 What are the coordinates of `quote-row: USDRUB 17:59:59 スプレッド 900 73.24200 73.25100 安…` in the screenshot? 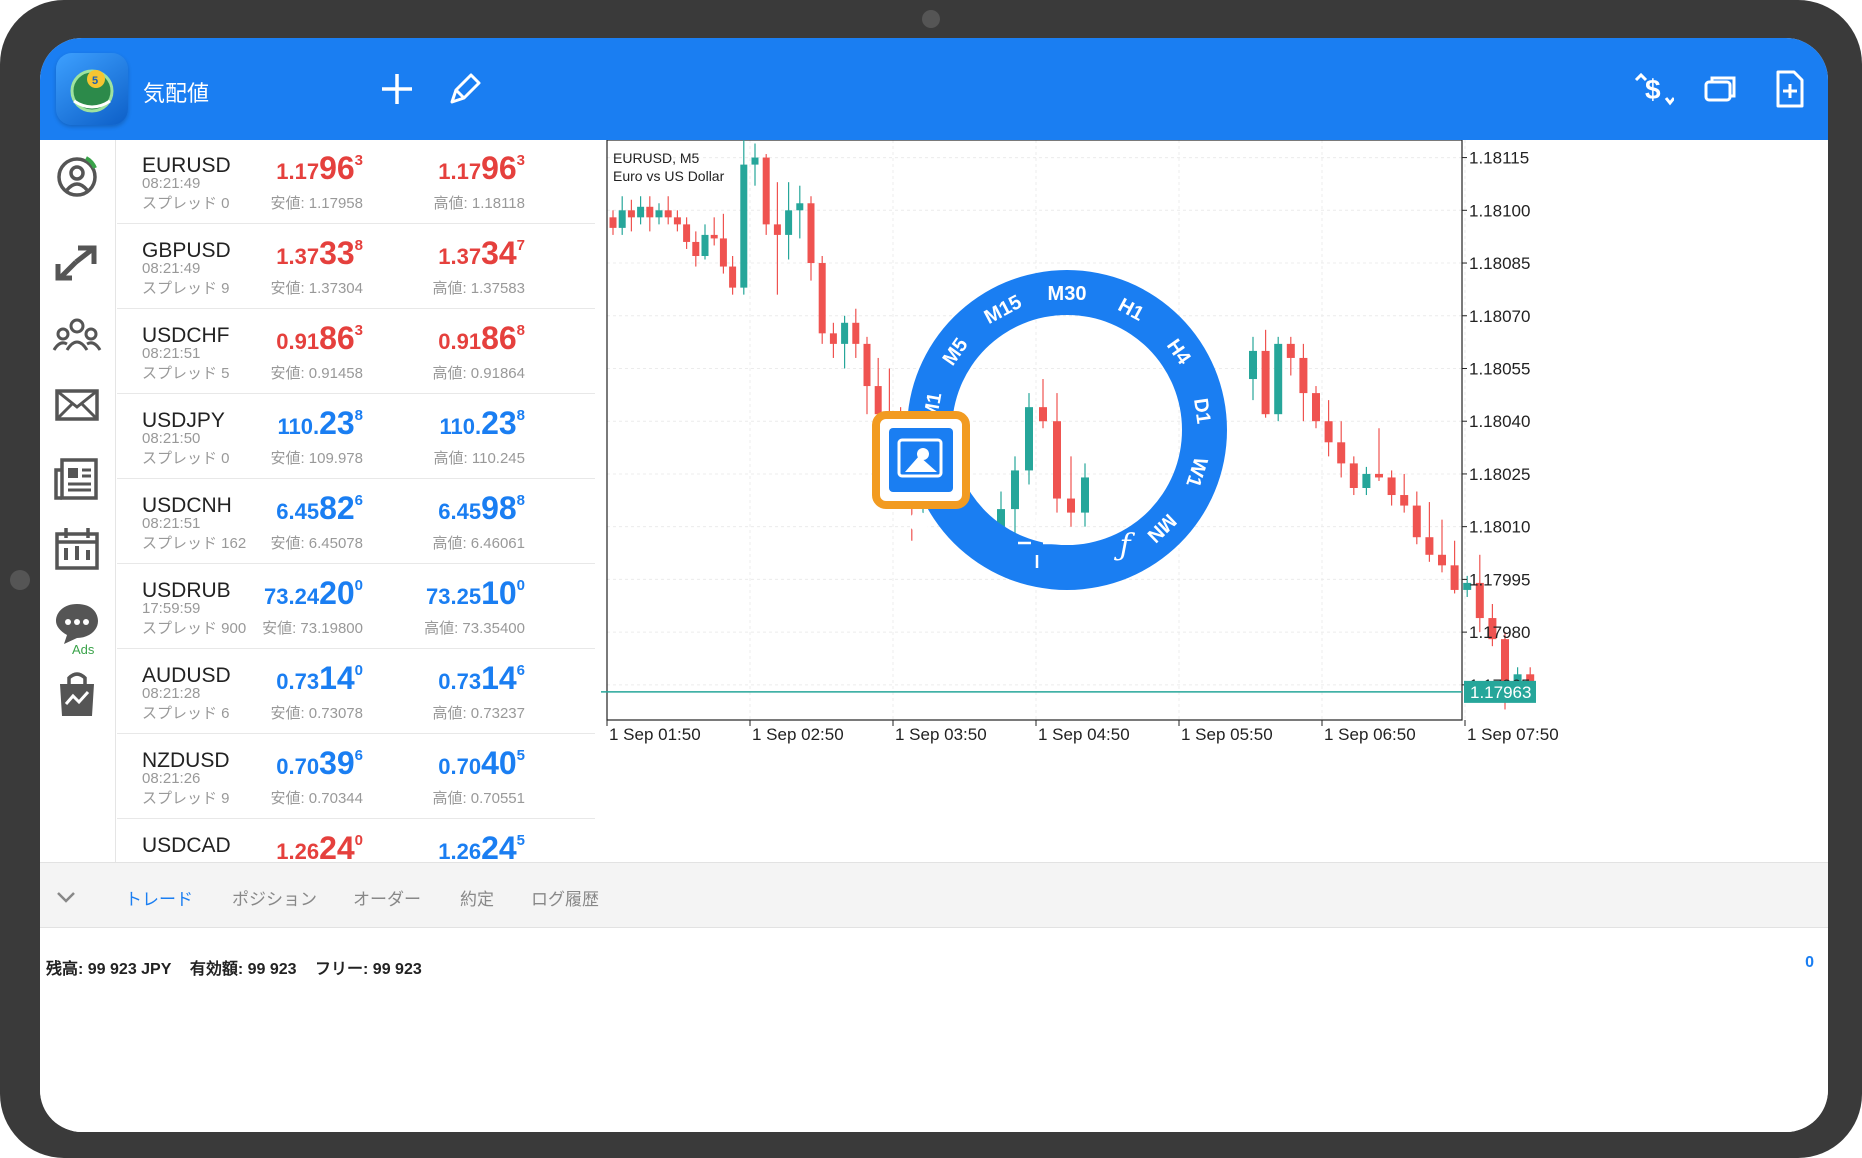 It's located at (356, 607).